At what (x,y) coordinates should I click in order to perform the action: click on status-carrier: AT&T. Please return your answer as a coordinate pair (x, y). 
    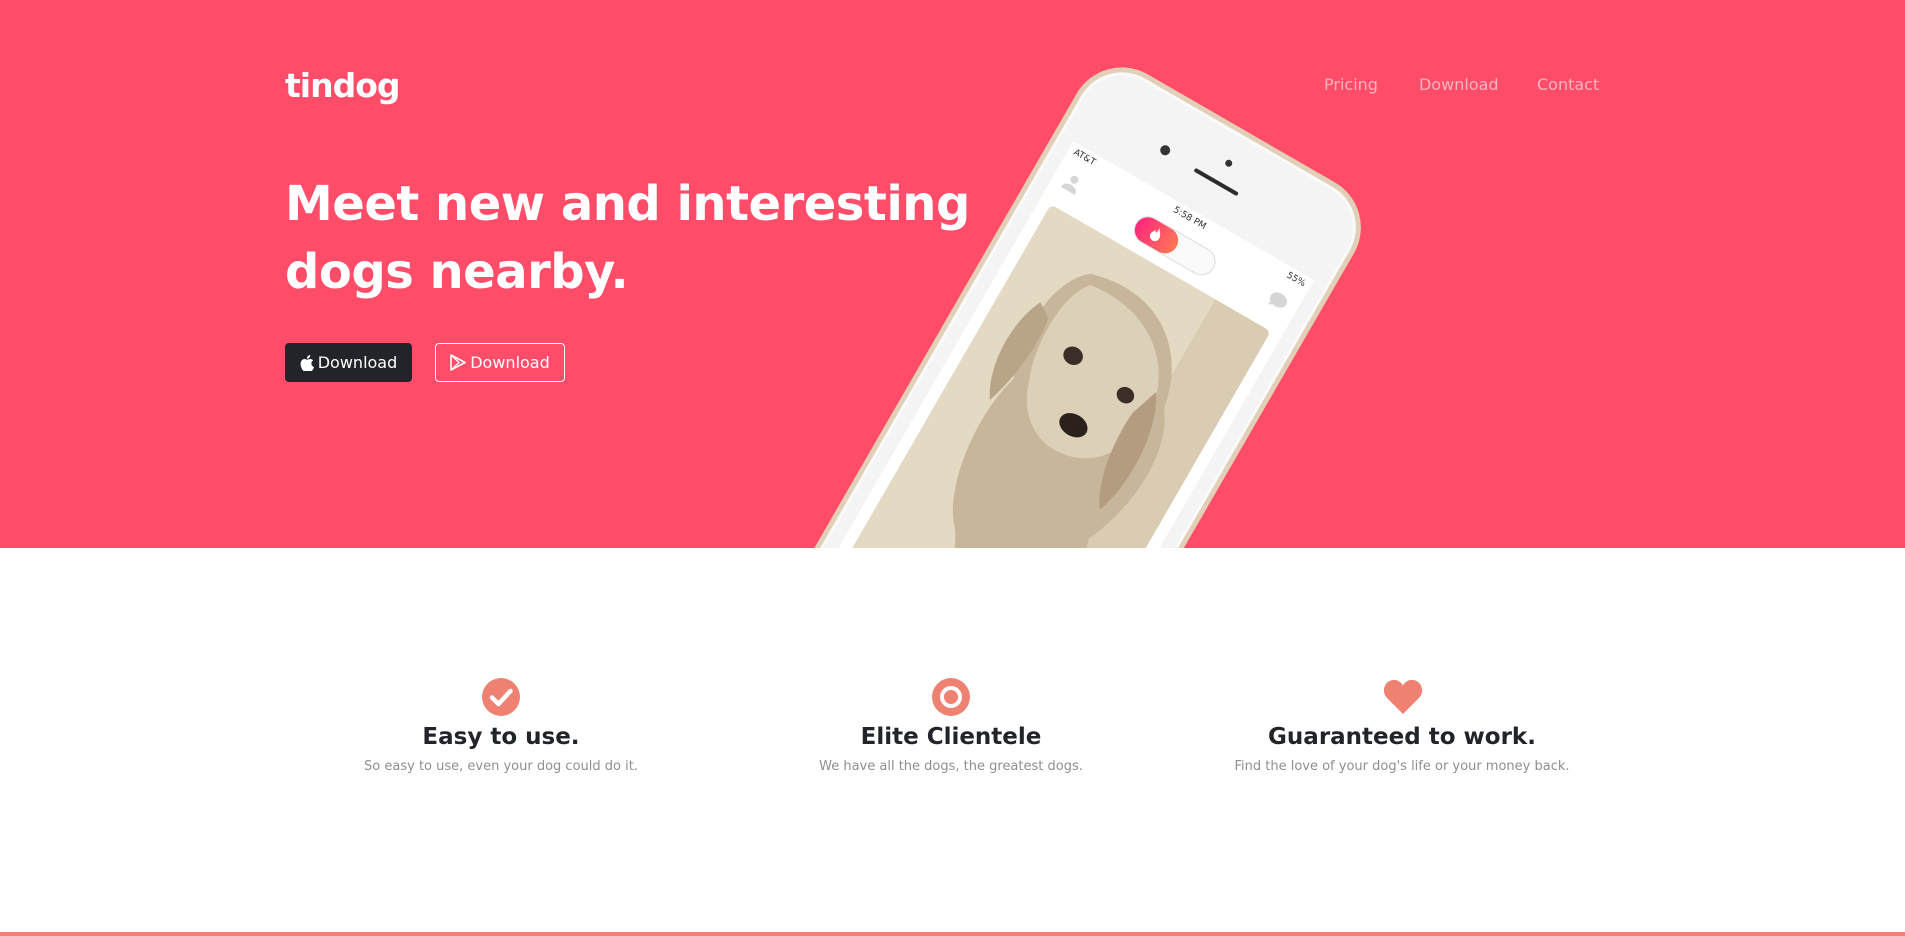
    Looking at the image, I should click on (1084, 158).